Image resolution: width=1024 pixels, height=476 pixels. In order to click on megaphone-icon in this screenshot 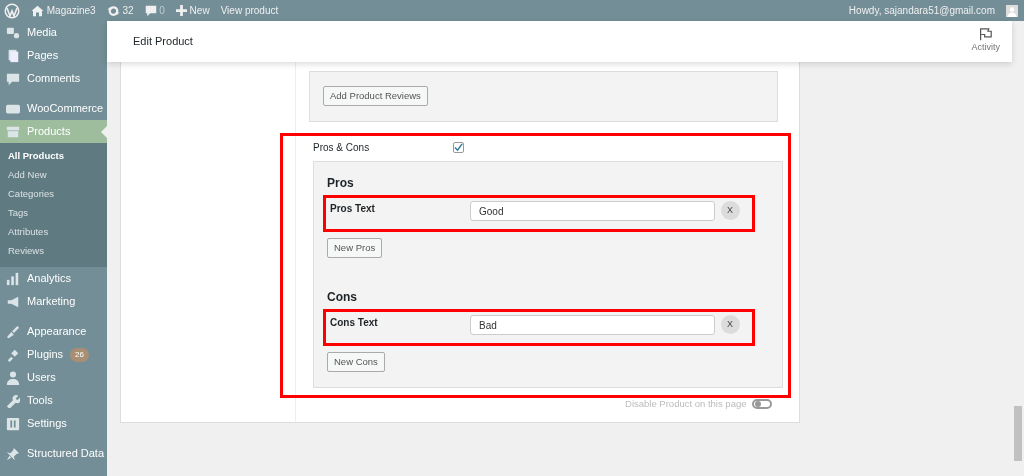, I will do `click(13, 301)`.